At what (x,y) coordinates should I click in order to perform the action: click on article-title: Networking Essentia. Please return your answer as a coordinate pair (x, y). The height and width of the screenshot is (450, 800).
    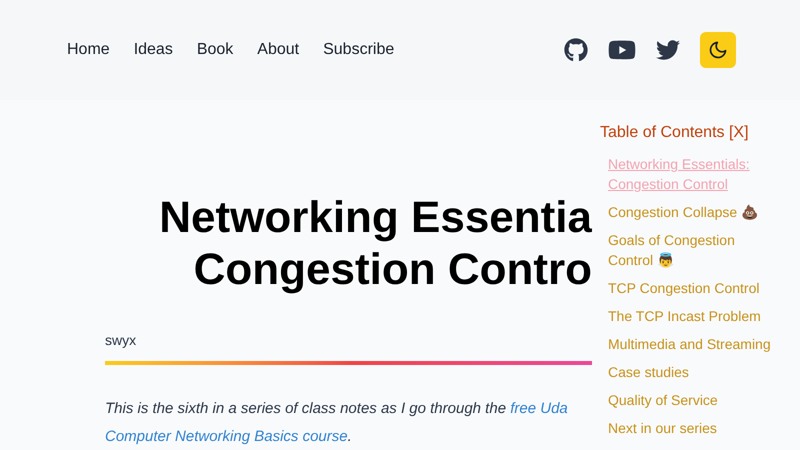
    Looking at the image, I should click on (375, 218).